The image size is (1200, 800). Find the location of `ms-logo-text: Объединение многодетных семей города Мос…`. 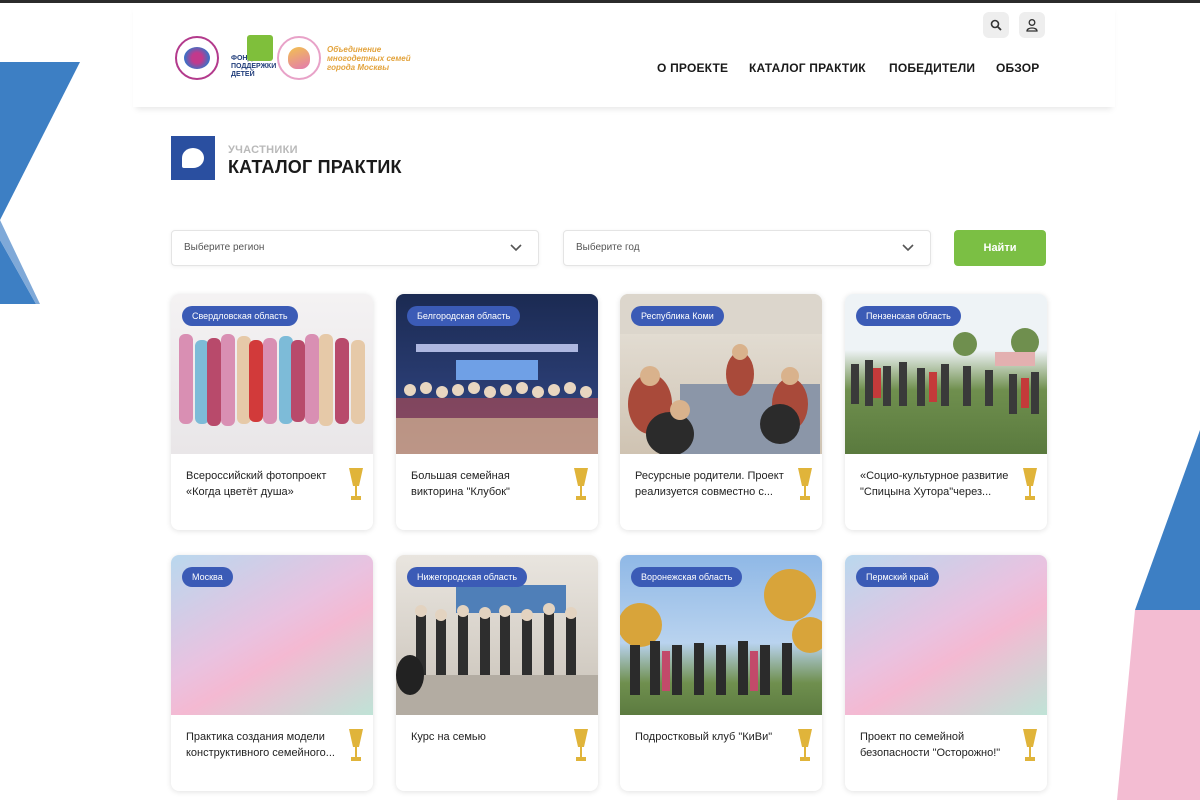

ms-logo-text: Объединение многодетных семей города Мос… is located at coordinates (369, 58).